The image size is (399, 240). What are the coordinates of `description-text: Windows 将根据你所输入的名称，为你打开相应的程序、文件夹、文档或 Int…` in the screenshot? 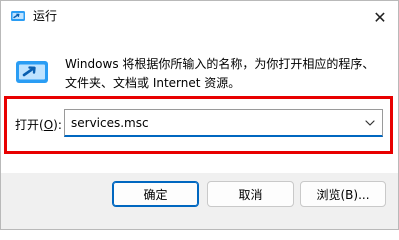 It's located at (220, 73).